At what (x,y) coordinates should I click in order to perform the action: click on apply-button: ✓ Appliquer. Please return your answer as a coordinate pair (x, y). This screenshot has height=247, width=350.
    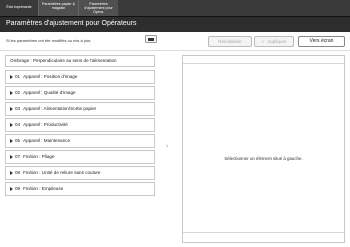
    Looking at the image, I should click on (274, 41).